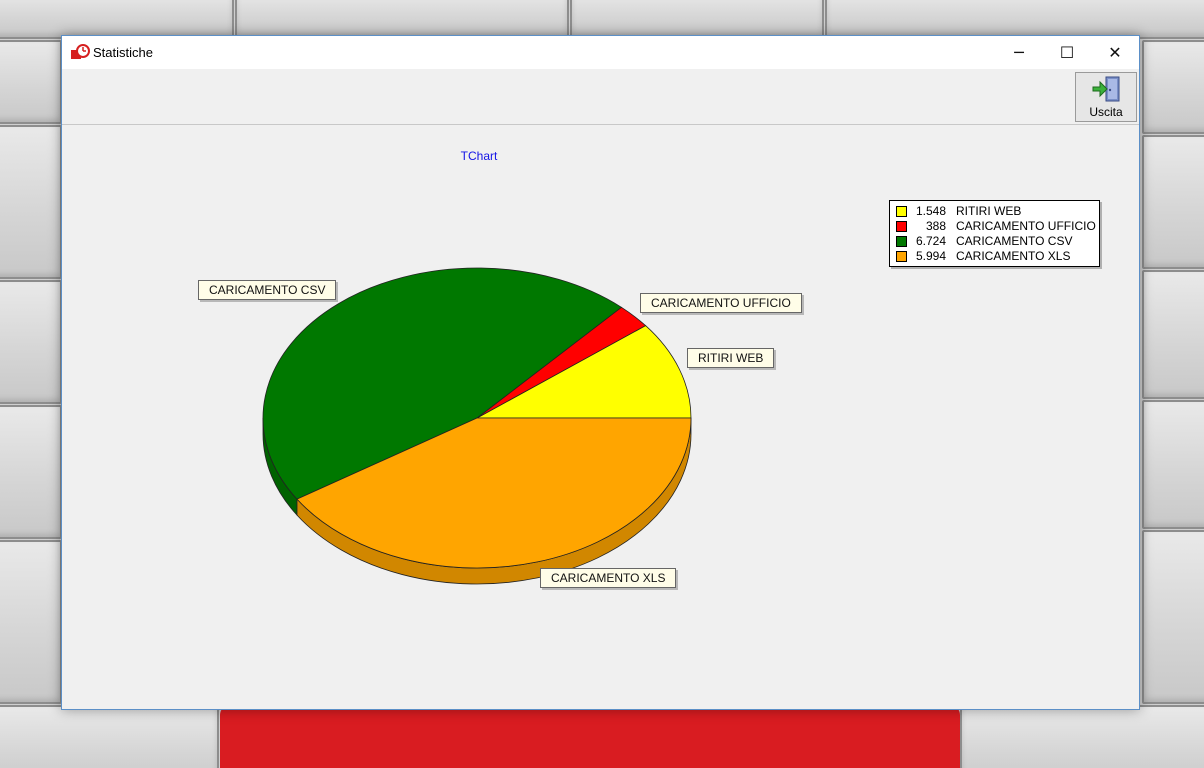  I want to click on window-title: Statistiche, so click(123, 52).